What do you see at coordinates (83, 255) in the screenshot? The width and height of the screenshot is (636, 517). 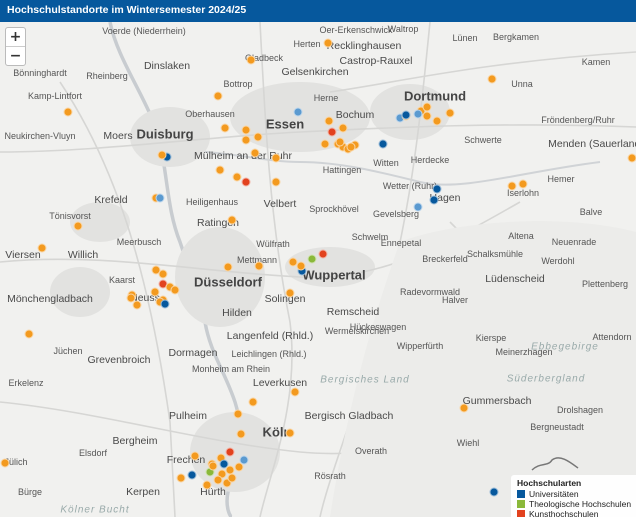 I see `city-label-willich: Willich` at bounding box center [83, 255].